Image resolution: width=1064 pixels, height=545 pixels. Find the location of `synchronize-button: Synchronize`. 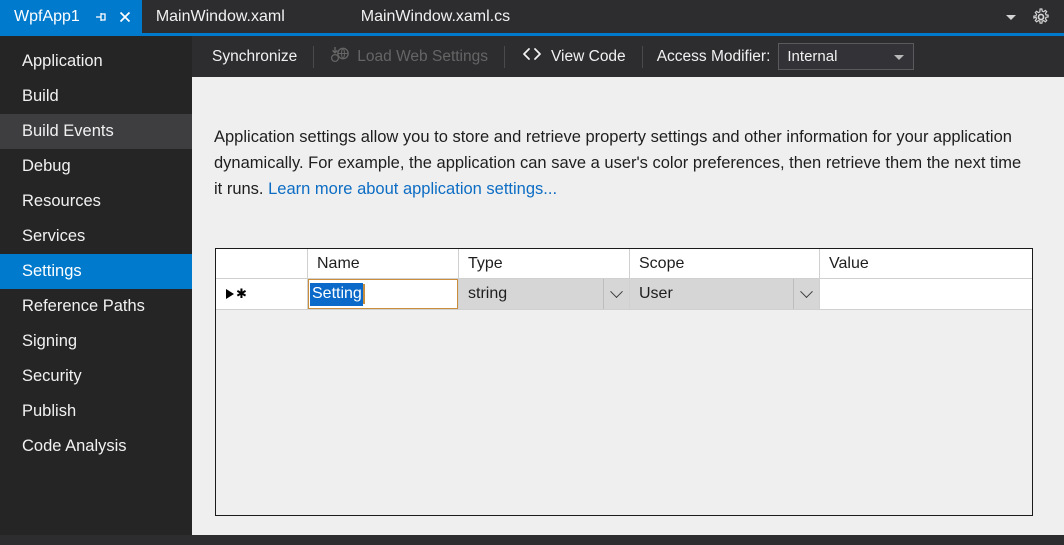

synchronize-button: Synchronize is located at coordinates (254, 57).